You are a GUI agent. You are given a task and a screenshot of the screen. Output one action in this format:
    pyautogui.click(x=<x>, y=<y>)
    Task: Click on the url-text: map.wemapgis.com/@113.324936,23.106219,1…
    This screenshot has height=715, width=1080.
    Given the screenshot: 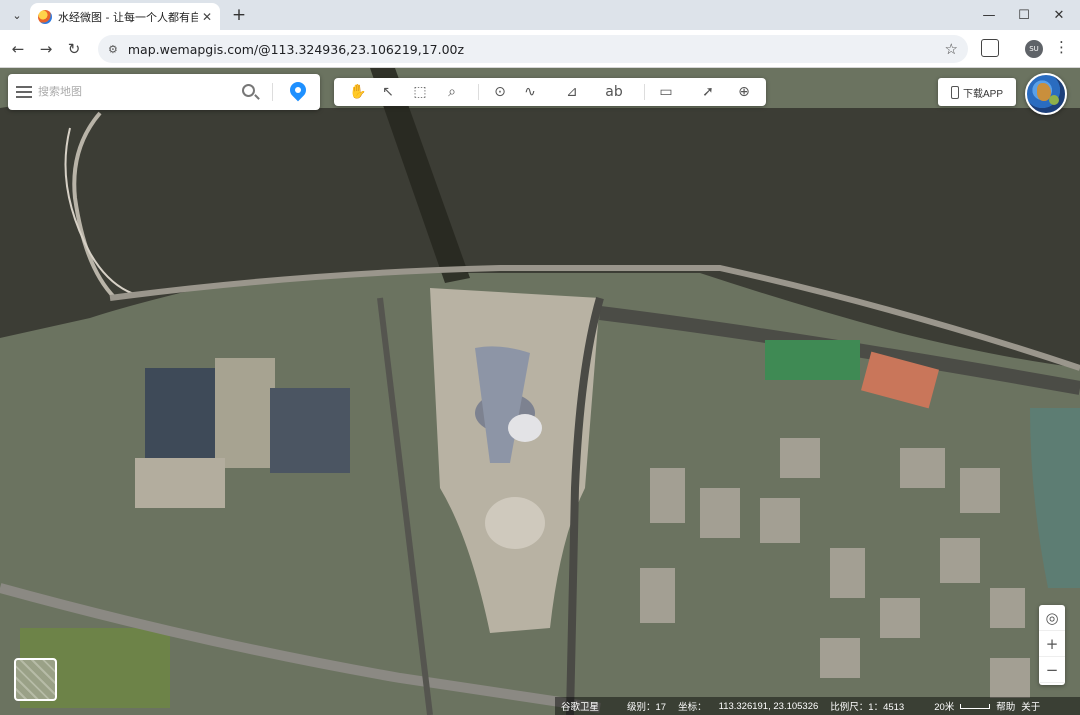 What is the action you would take?
    pyautogui.click(x=296, y=49)
    